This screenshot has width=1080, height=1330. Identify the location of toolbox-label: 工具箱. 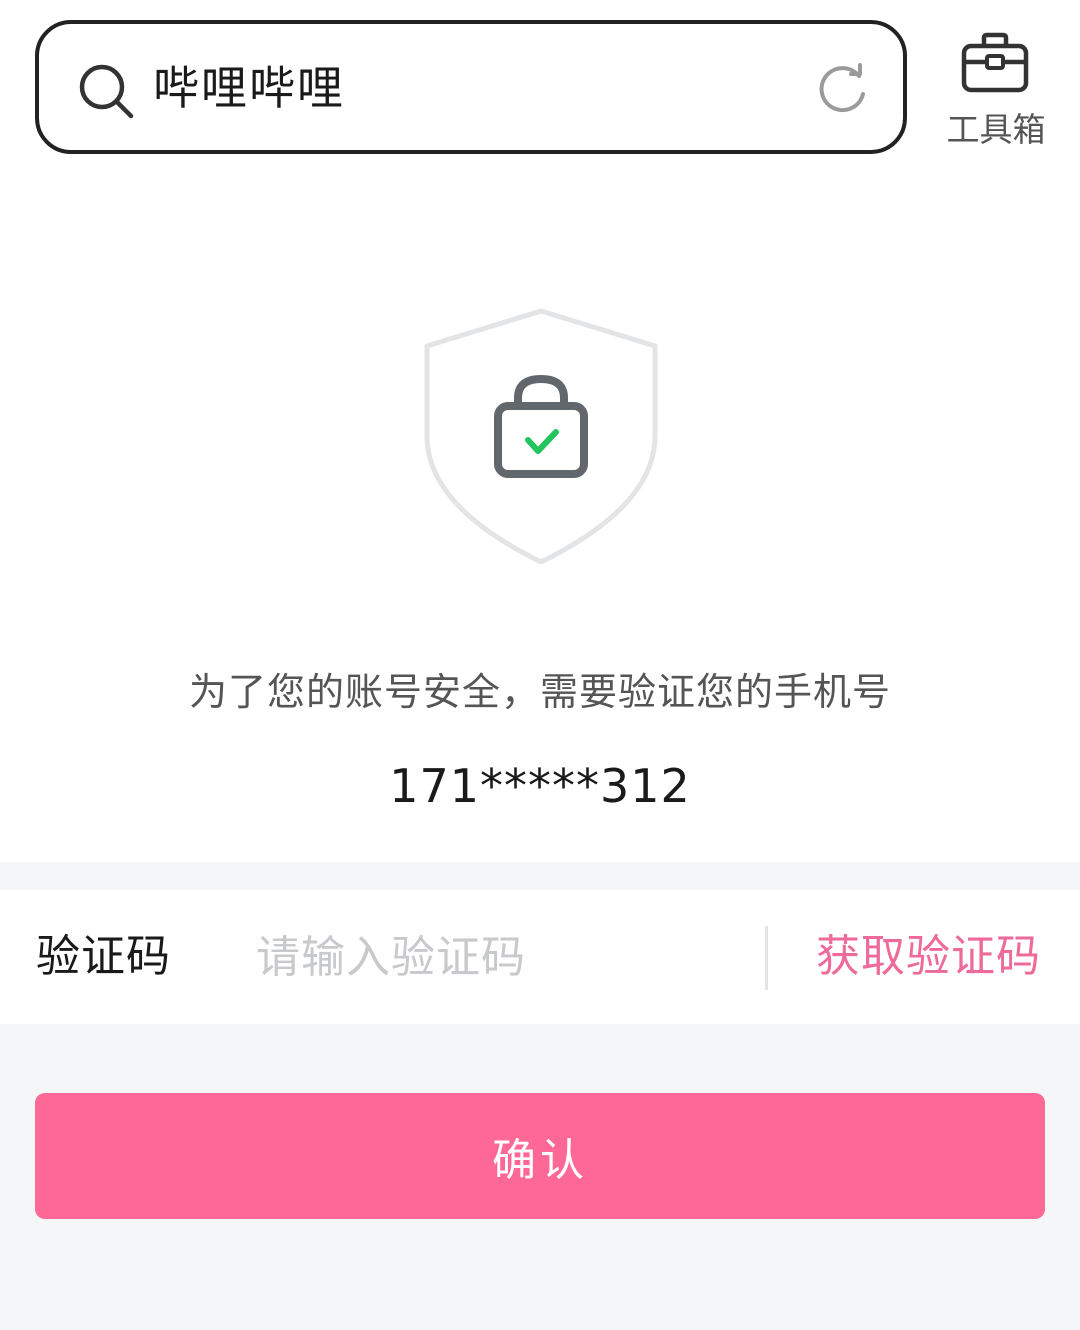
(996, 129).